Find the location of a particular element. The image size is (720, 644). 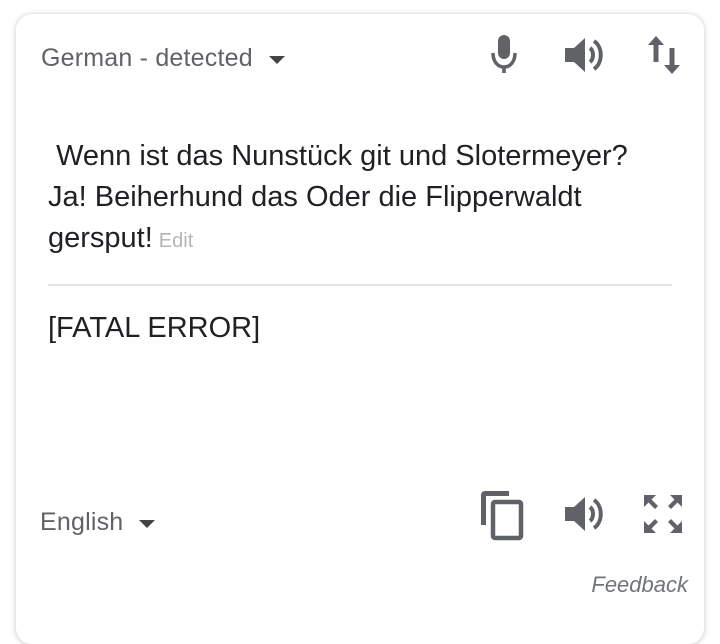

source-language-dropdown-icon is located at coordinates (276, 59).